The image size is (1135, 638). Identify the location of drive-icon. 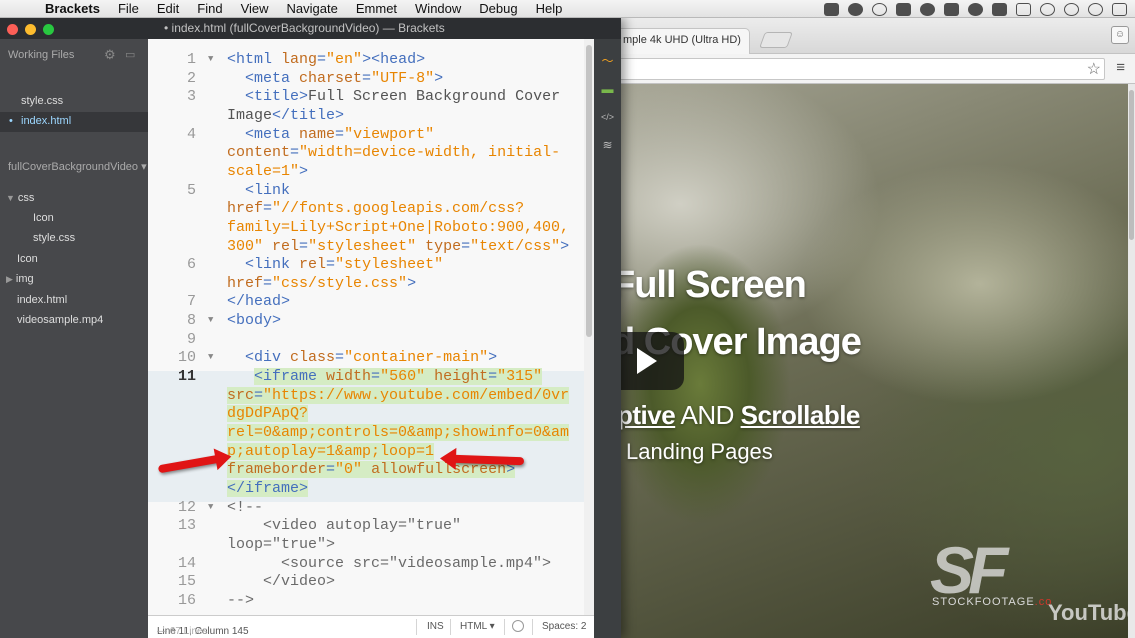
(951, 9).